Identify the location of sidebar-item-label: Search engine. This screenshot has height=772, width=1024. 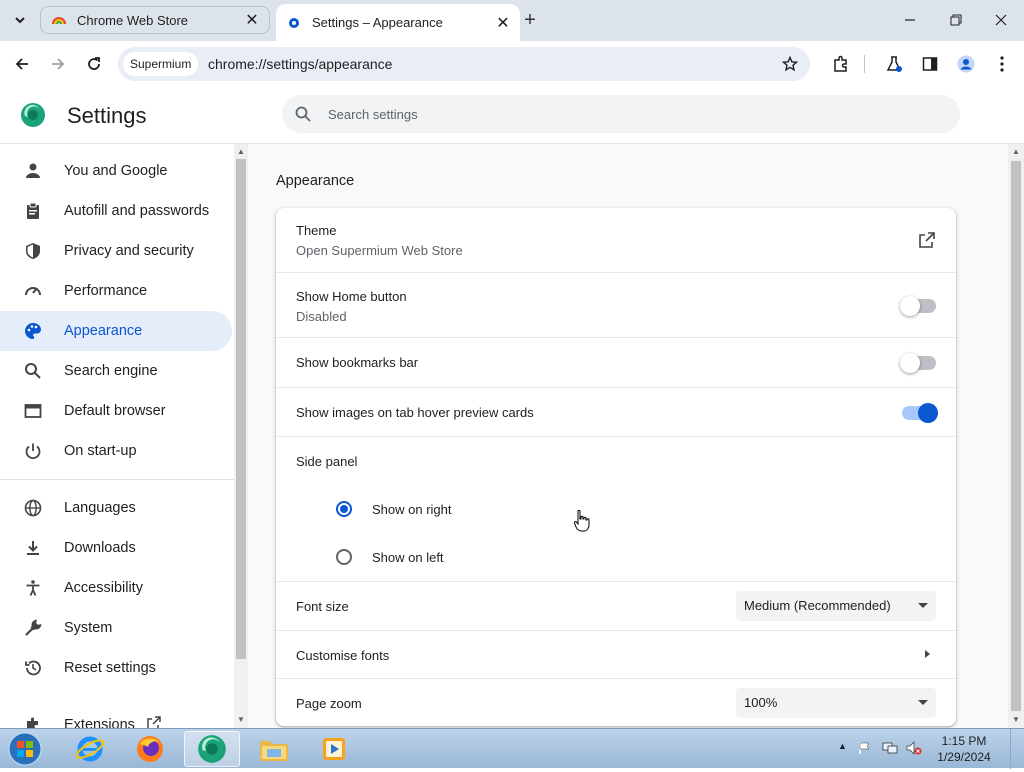
(111, 371).